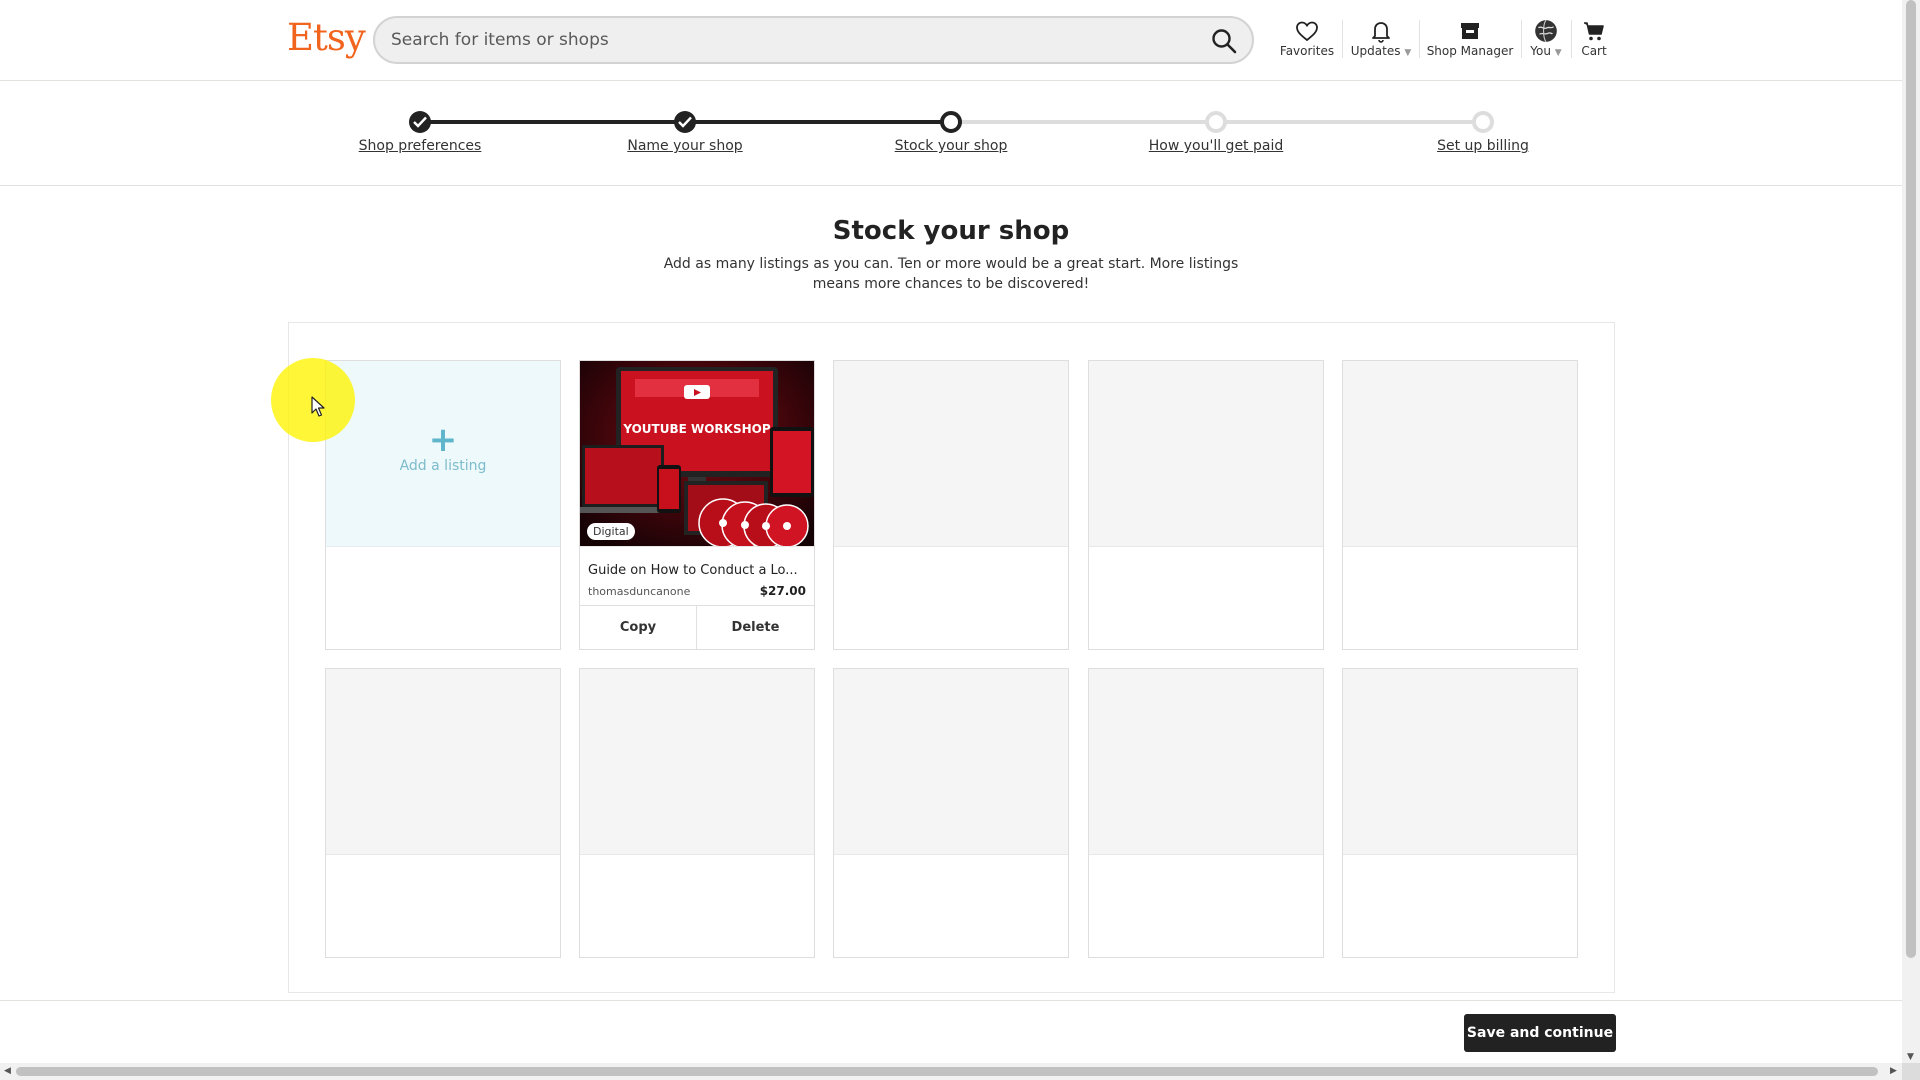 The image size is (1920, 1080). I want to click on step-stock-your-shop: Stock your shop, so click(951, 146).